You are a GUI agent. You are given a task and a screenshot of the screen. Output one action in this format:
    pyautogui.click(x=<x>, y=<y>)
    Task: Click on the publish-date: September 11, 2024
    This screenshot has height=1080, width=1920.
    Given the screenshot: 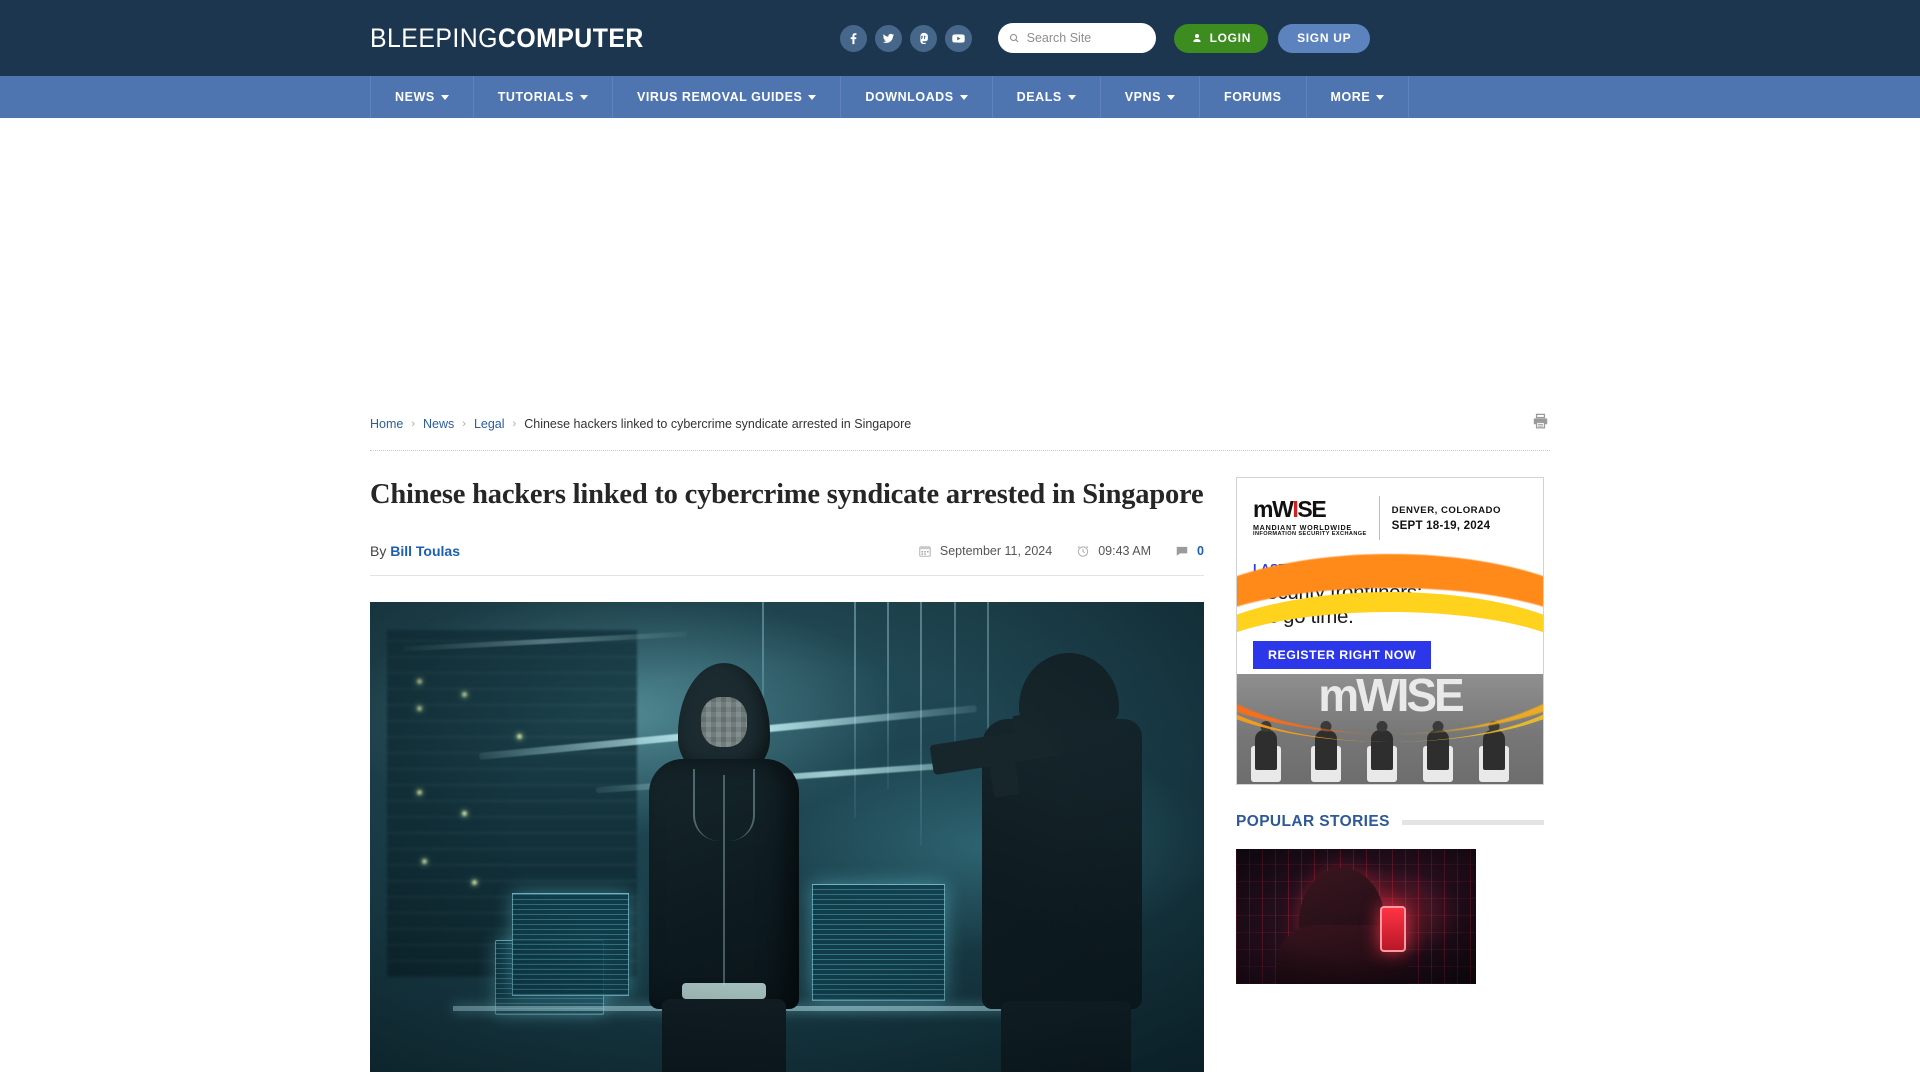 What is the action you would take?
    pyautogui.click(x=985, y=551)
    